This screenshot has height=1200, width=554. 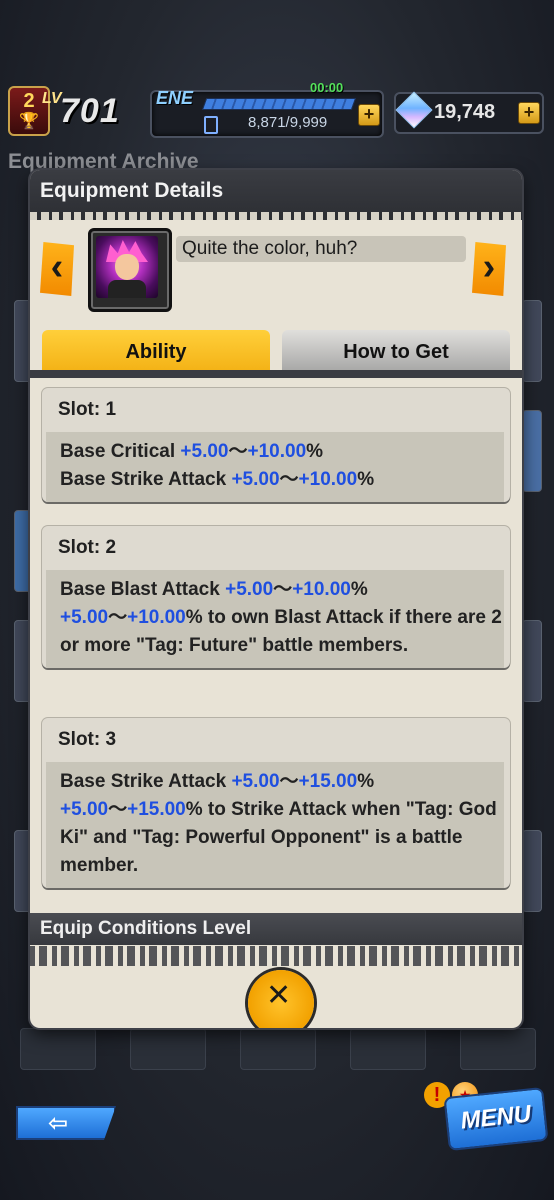 What do you see at coordinates (143, 589) in the screenshot?
I see `effect-text: Base Blast Attack` at bounding box center [143, 589].